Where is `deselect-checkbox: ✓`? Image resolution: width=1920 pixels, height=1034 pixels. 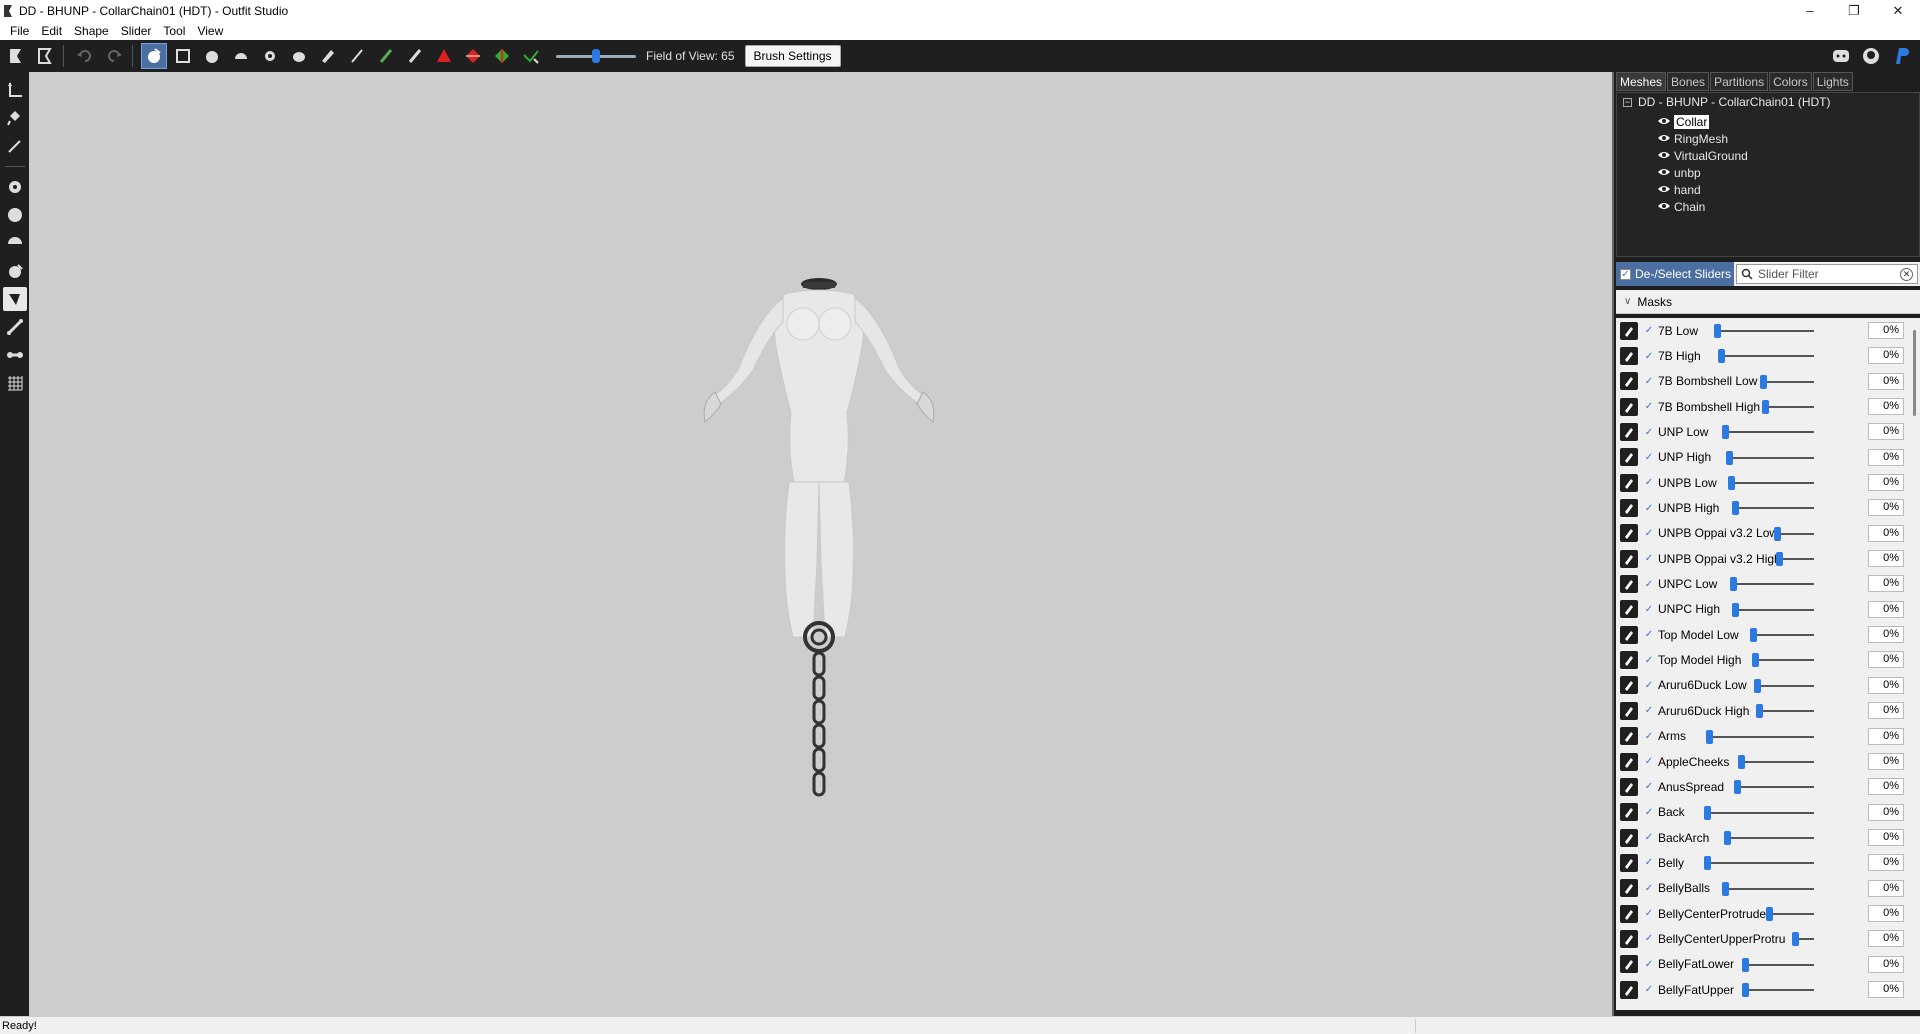
deselect-checkbox: ✓ is located at coordinates (1625, 274).